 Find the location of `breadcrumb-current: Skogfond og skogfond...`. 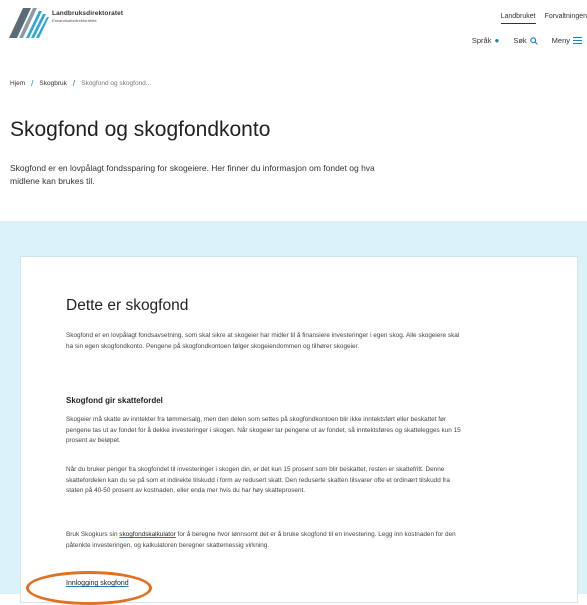

breadcrumb-current: Skogfond og skogfond... is located at coordinates (116, 83).